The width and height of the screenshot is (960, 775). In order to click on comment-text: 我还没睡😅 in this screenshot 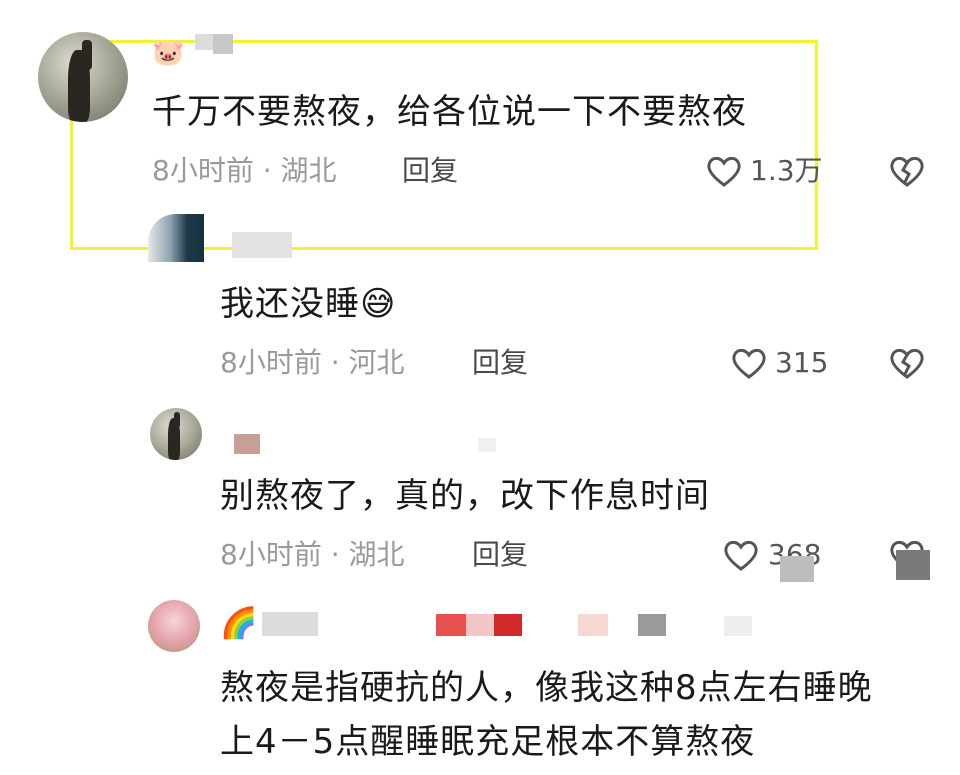, I will do `click(308, 304)`.